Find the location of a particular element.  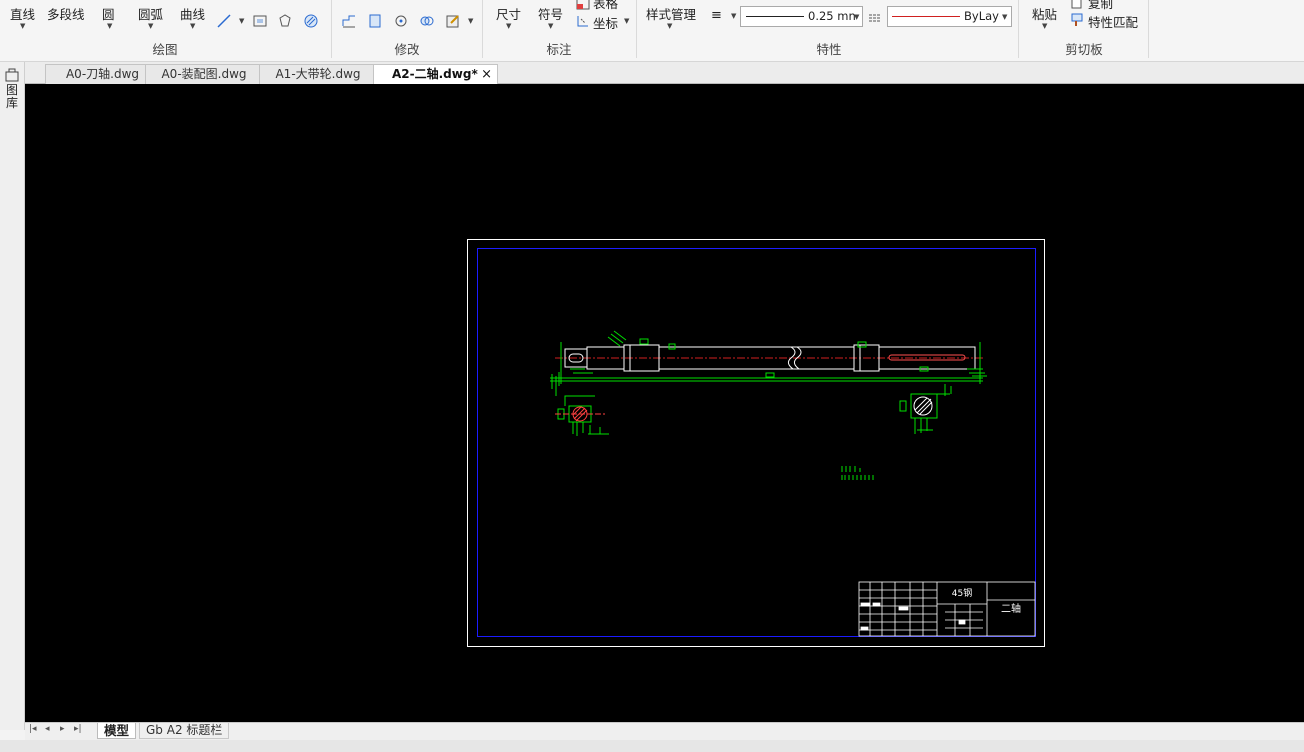

copy-icon is located at coordinates (1077, 5).